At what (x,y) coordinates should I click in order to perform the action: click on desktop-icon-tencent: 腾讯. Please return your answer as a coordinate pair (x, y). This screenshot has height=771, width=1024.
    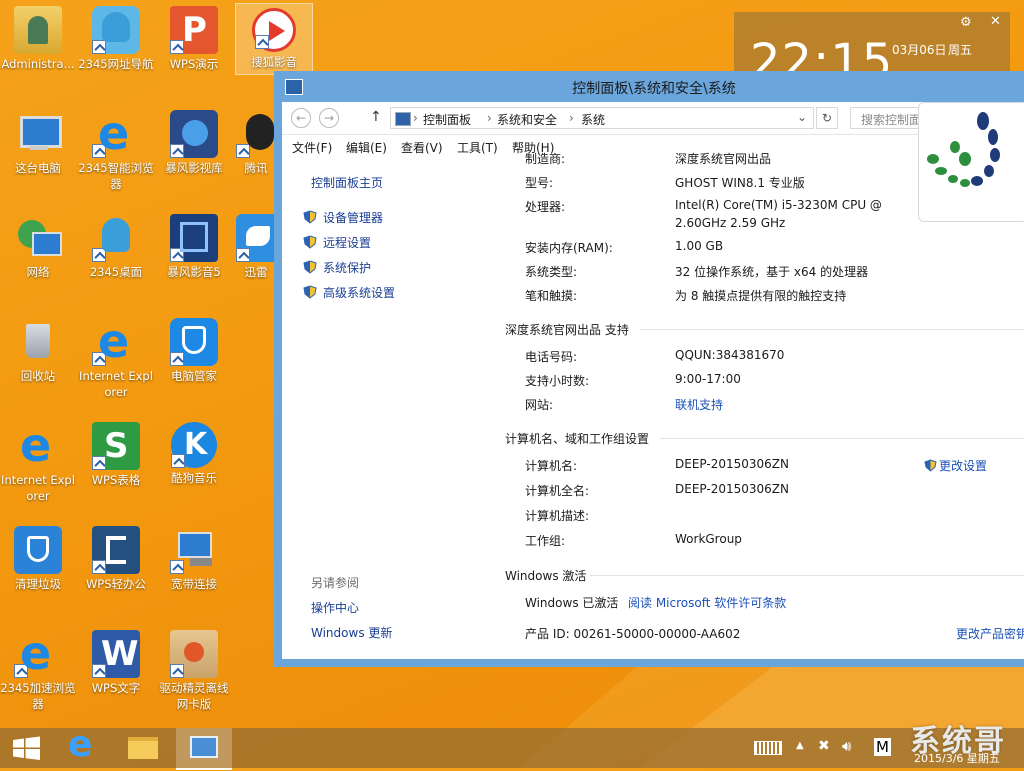
    Looking at the image, I should click on (256, 140).